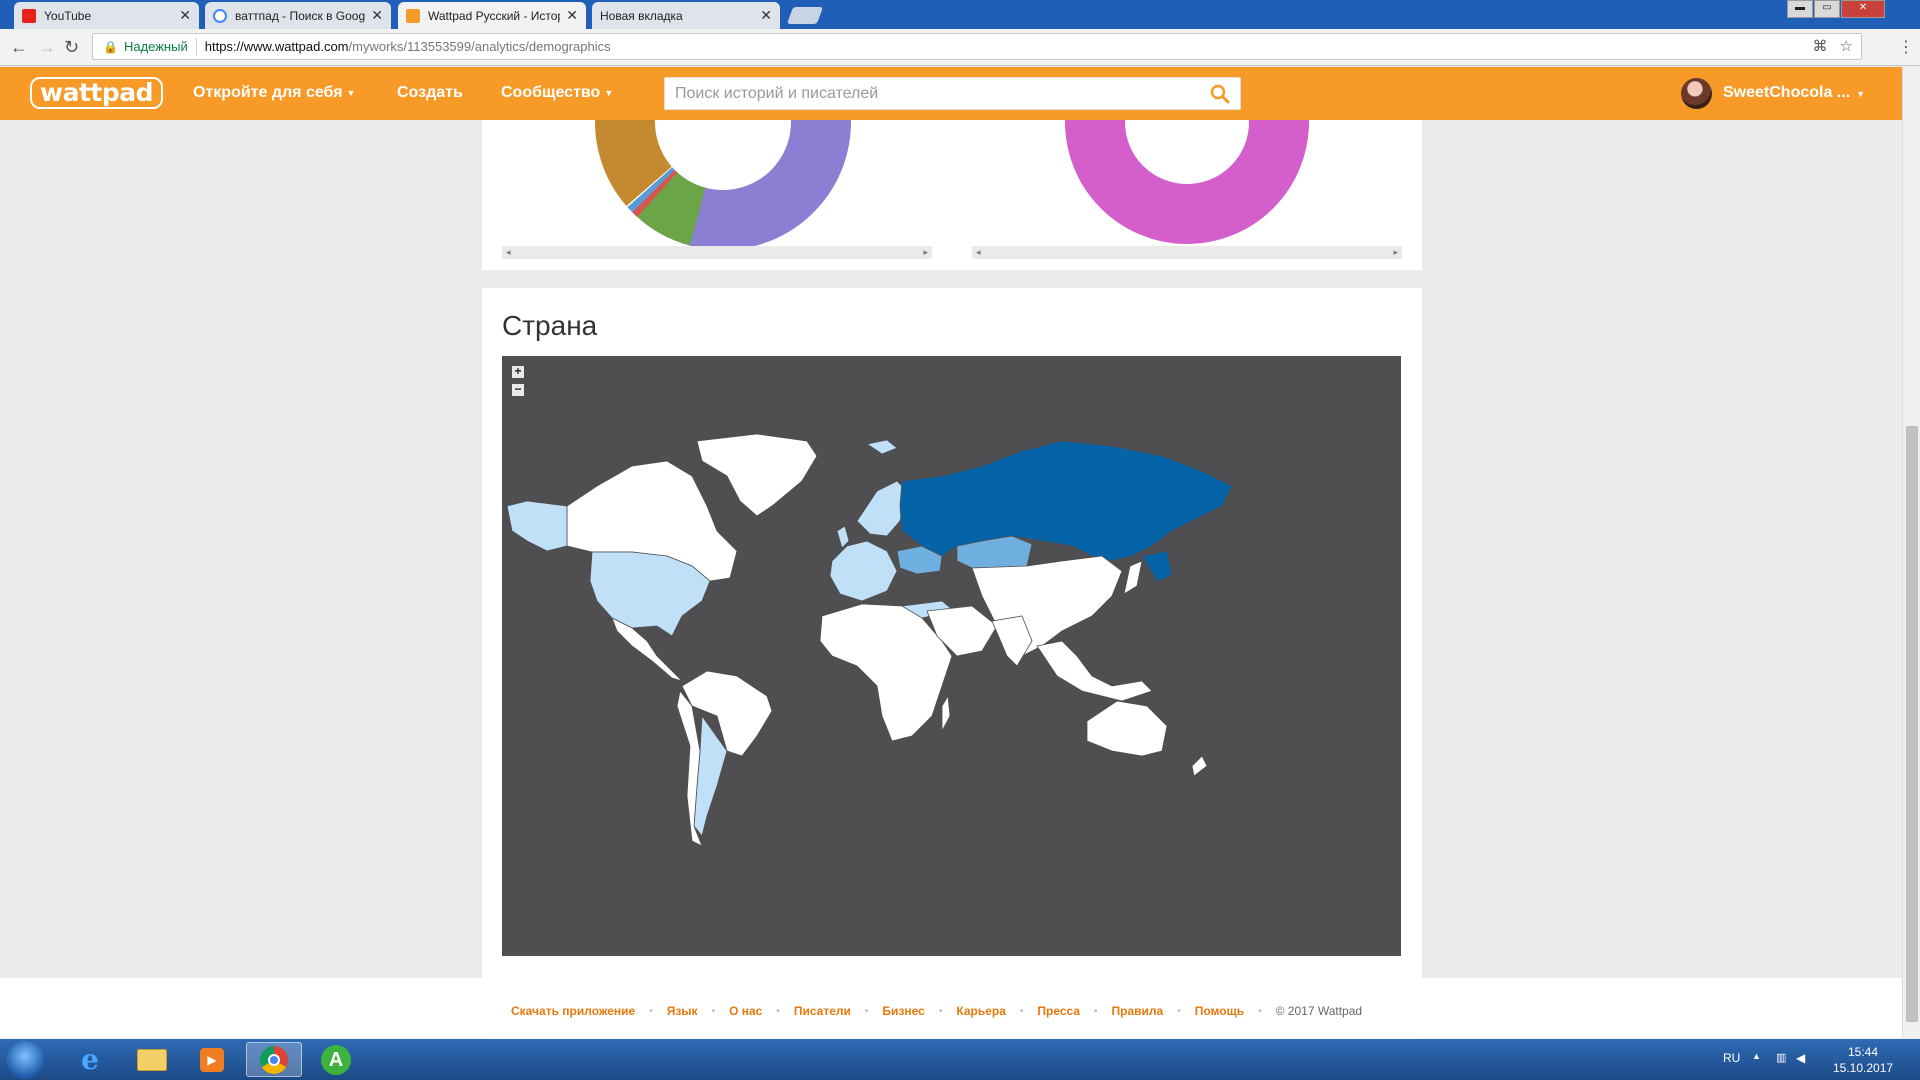  What do you see at coordinates (537, 526) in the screenshot?
I see `country-alaska` at bounding box center [537, 526].